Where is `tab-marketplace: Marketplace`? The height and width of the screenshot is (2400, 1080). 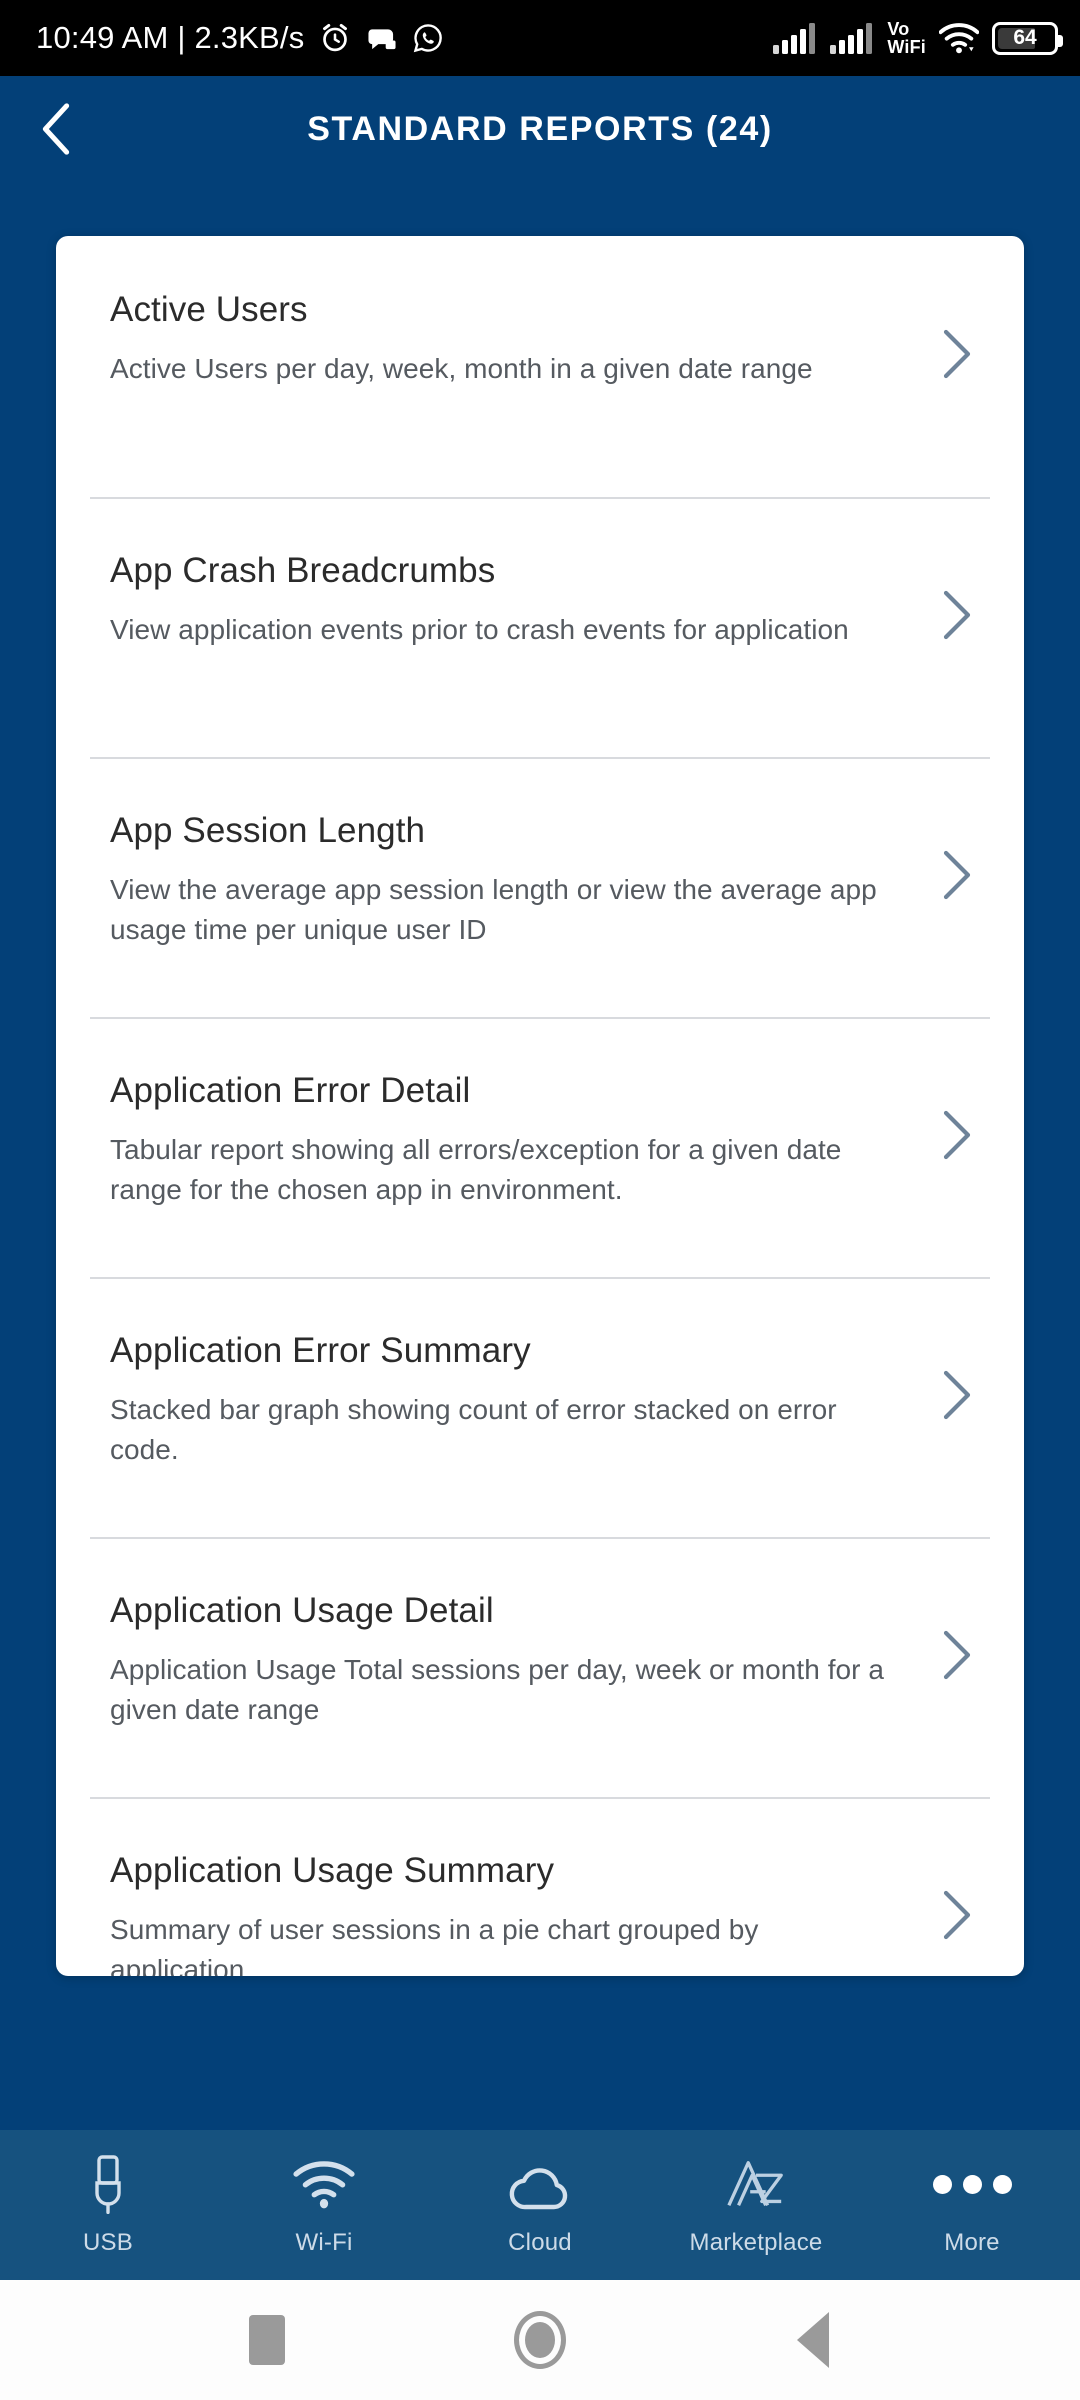 tab-marketplace: Marketplace is located at coordinates (756, 2205).